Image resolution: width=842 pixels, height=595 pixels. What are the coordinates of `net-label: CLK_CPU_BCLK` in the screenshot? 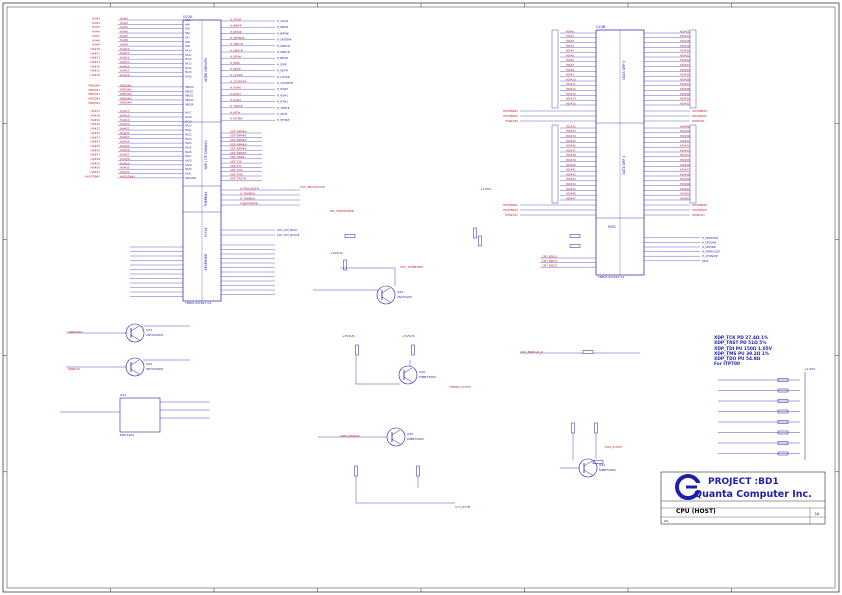 It's located at (287, 230).